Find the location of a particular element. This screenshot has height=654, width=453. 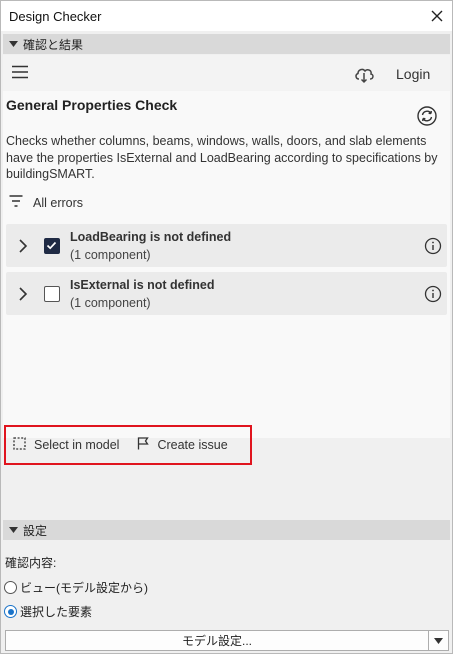

check-title: General Properties Check is located at coordinates (92, 105).